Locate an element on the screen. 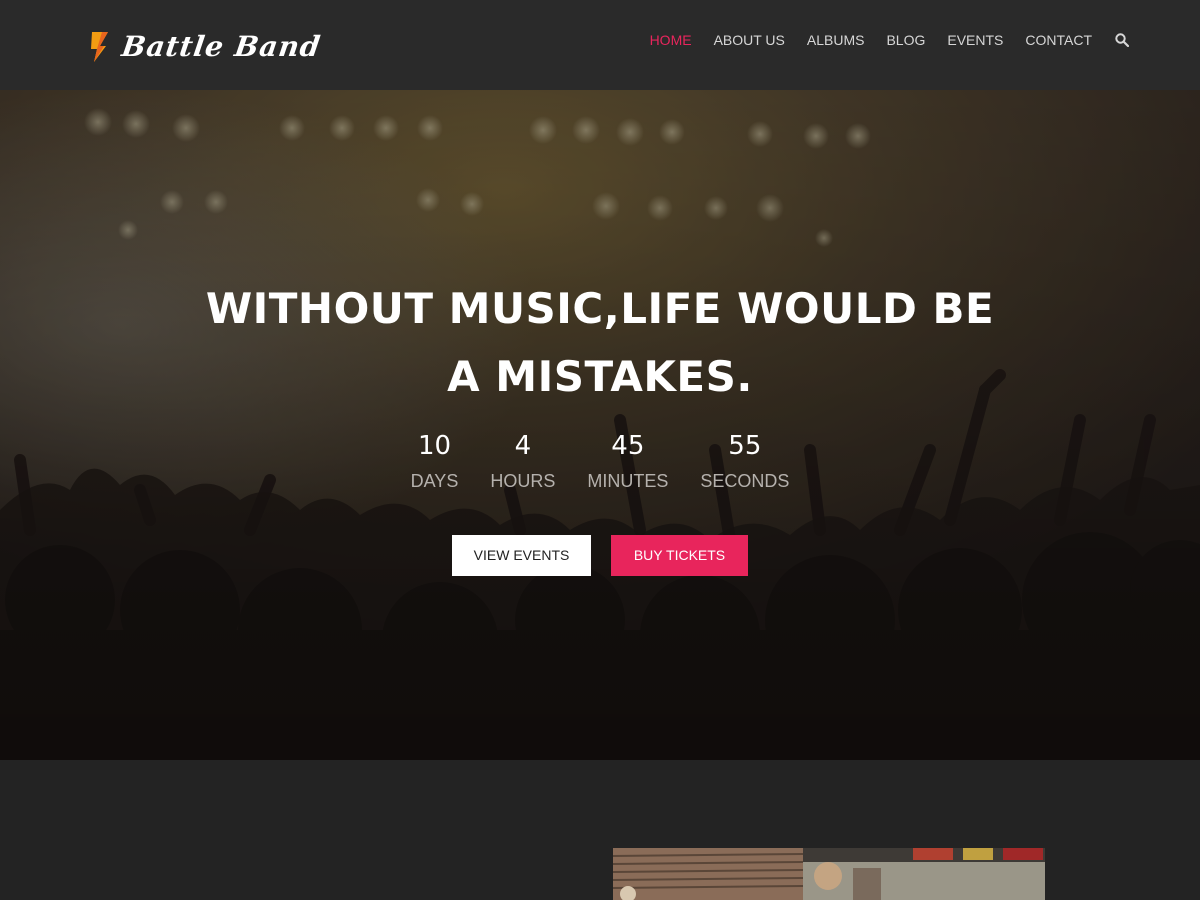  nav-item-contact: CONTACT is located at coordinates (1058, 40).